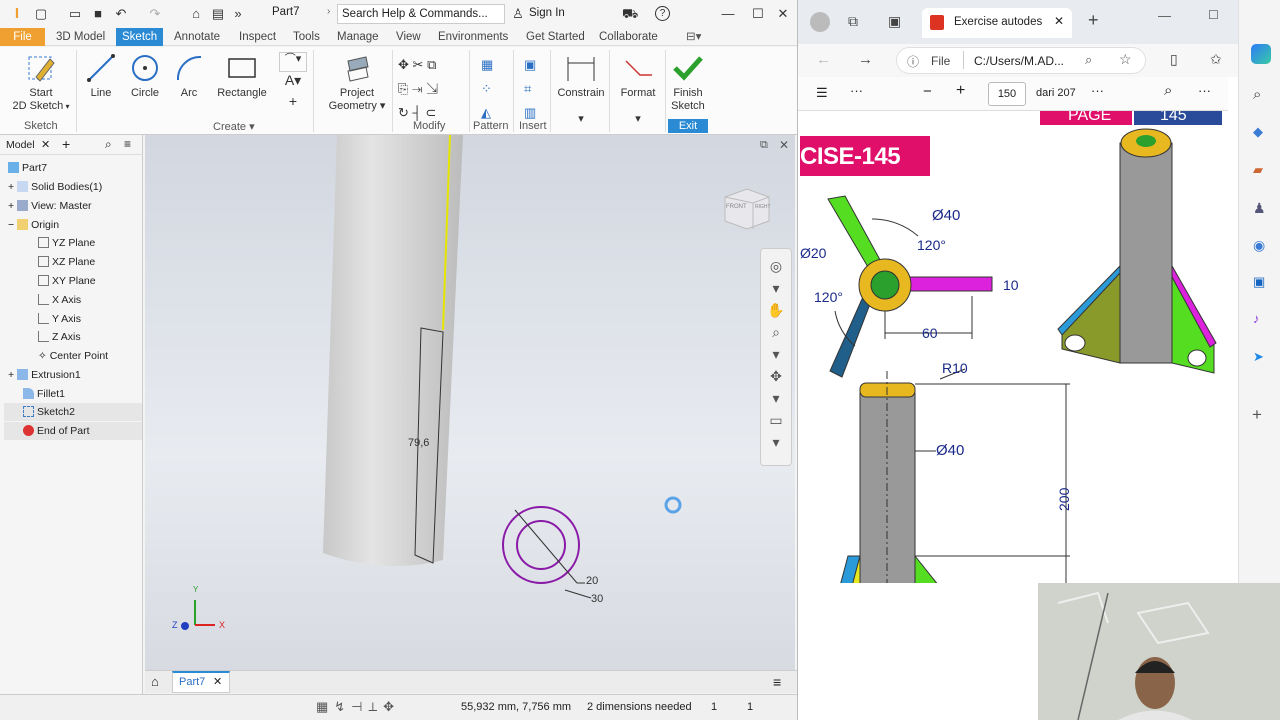 The height and width of the screenshot is (720, 1280). What do you see at coordinates (293, 101) in the screenshot?
I see `point-button: +` at bounding box center [293, 101].